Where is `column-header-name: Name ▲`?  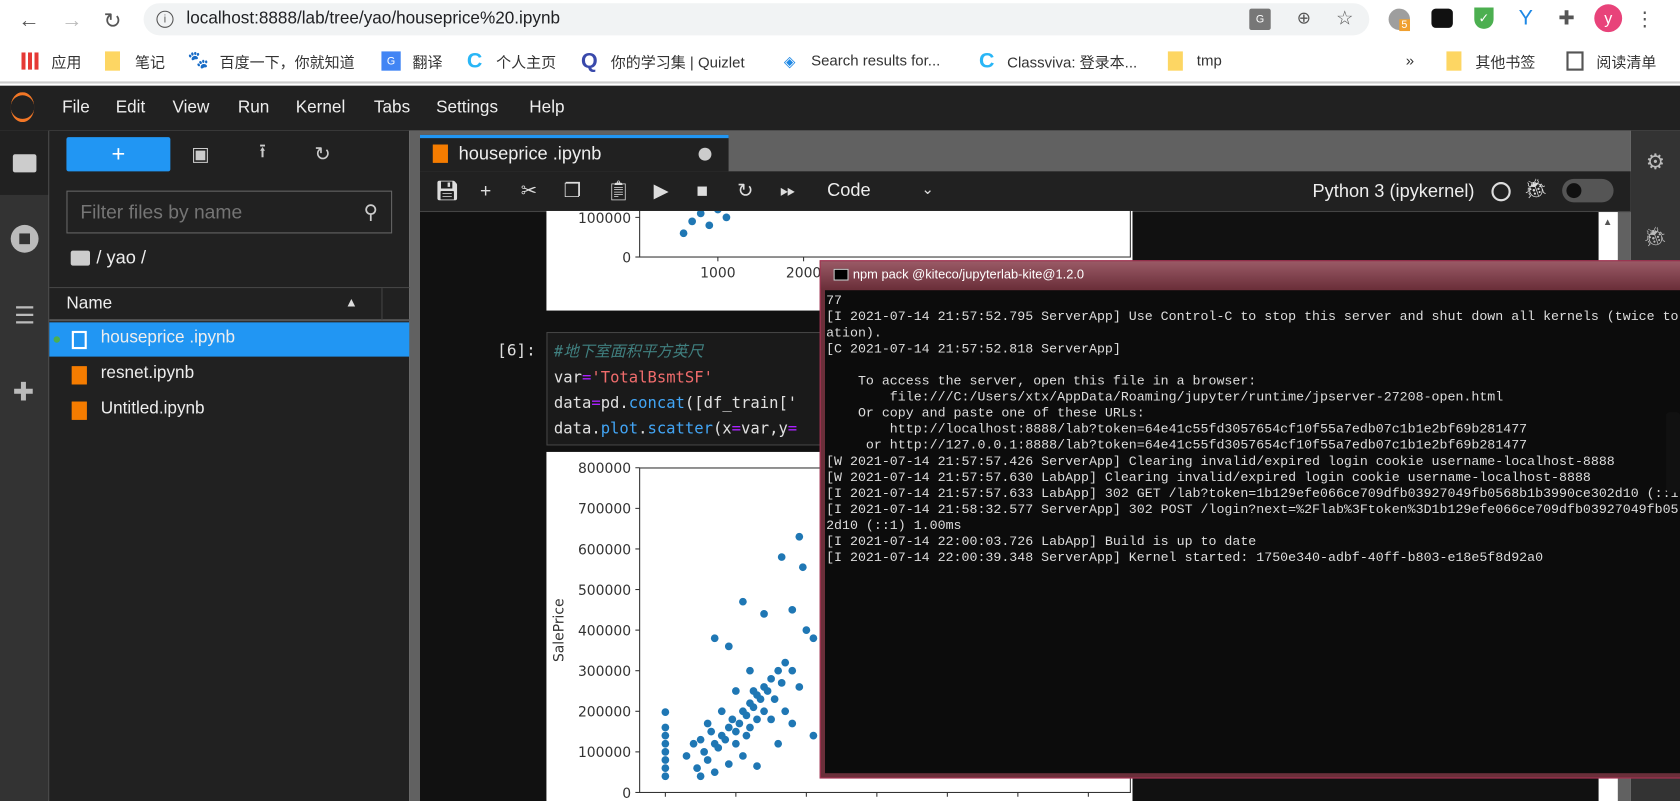
column-header-name: Name ▲ is located at coordinates (230, 304).